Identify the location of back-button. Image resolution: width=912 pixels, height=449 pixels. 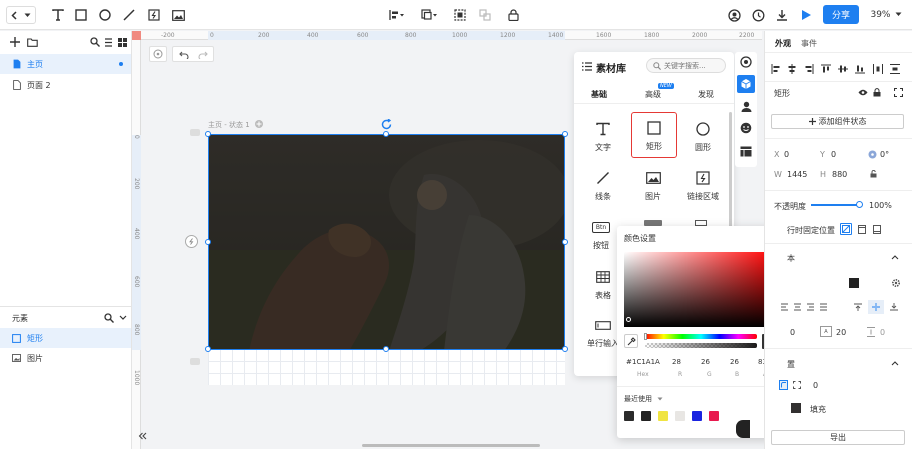
(21, 15).